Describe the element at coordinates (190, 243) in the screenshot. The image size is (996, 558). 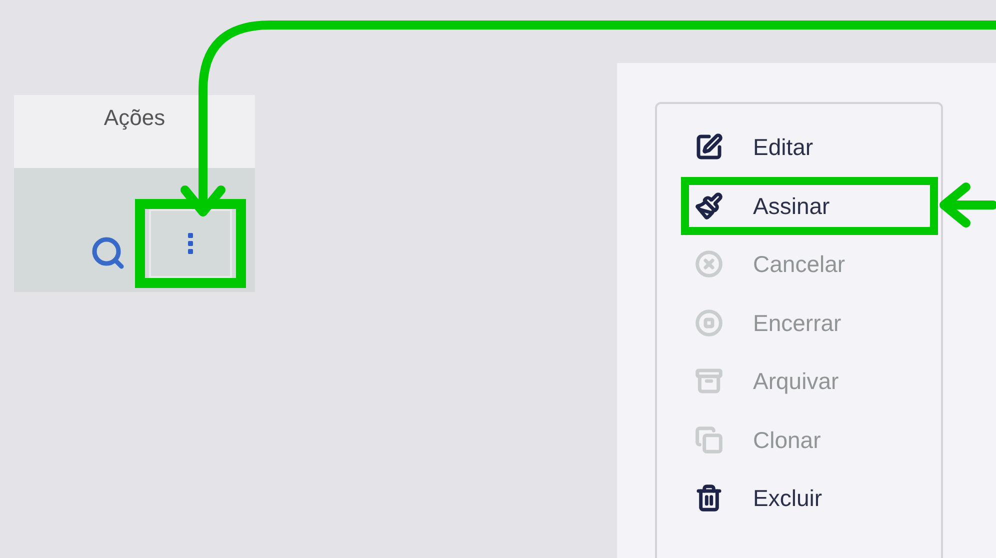
I see `more-button` at that location.